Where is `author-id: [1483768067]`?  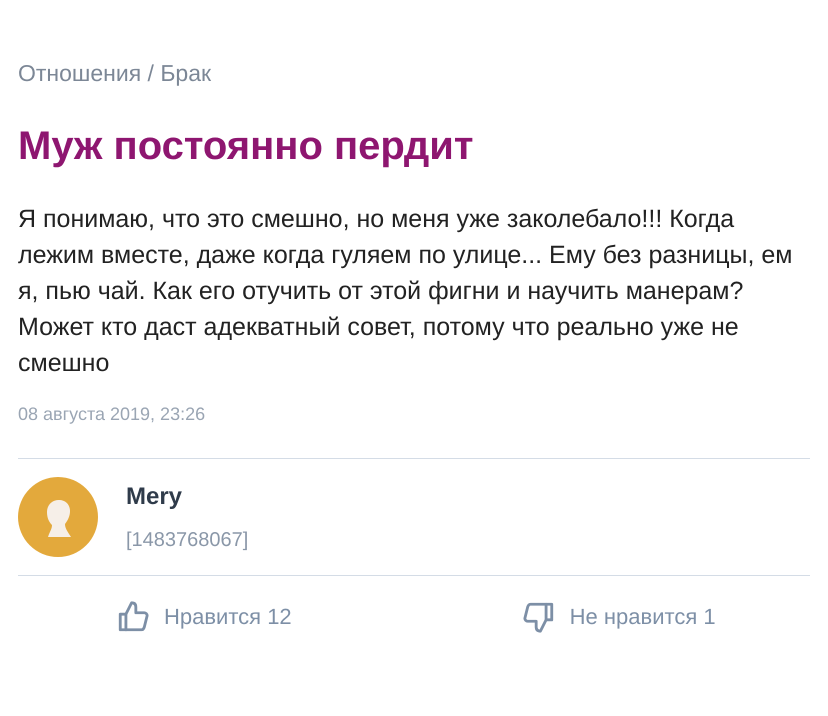 author-id: [1483768067] is located at coordinates (187, 540).